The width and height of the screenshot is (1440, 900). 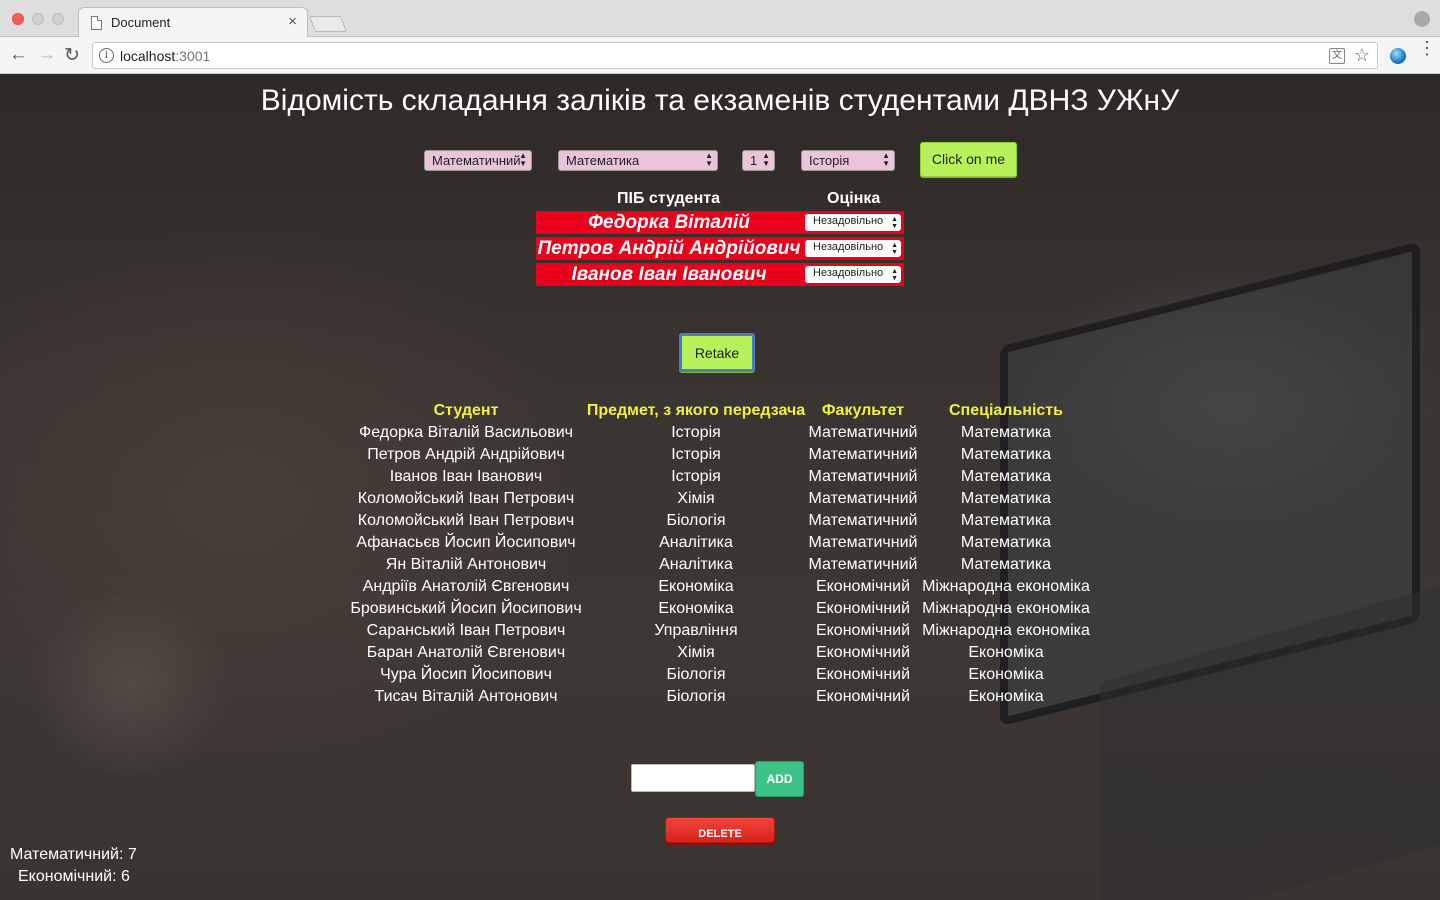 What do you see at coordinates (72, 55) in the screenshot?
I see `reload-icon: ↻` at bounding box center [72, 55].